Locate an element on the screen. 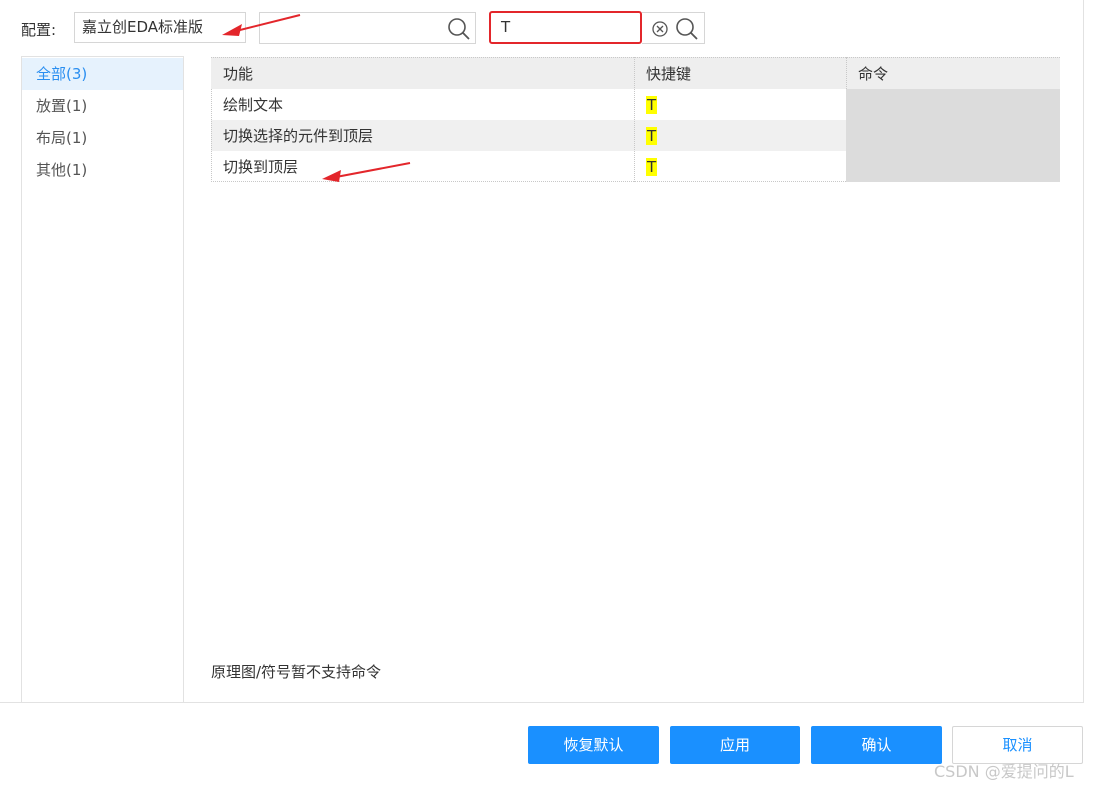 This screenshot has height=787, width=1106. header-command: 命令 is located at coordinates (873, 74).